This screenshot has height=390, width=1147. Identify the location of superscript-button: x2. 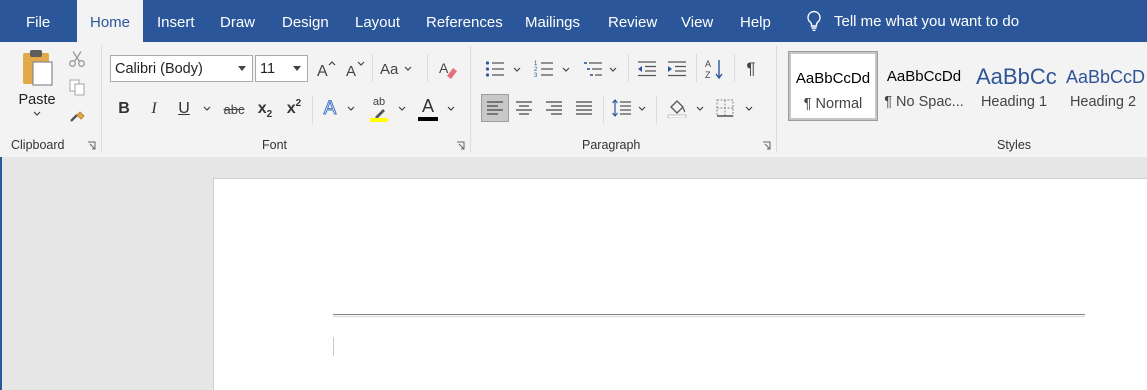
(294, 109).